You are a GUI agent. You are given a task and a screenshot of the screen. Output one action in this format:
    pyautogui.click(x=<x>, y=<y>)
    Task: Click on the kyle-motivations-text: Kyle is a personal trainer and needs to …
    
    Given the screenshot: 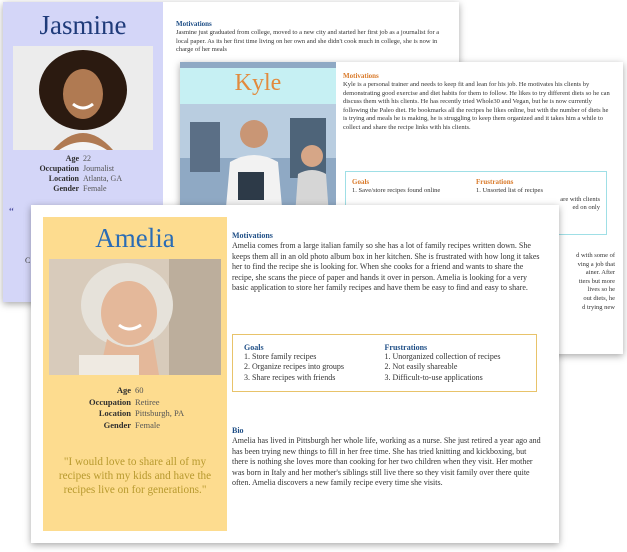 What is the action you would take?
    pyautogui.click(x=476, y=106)
    